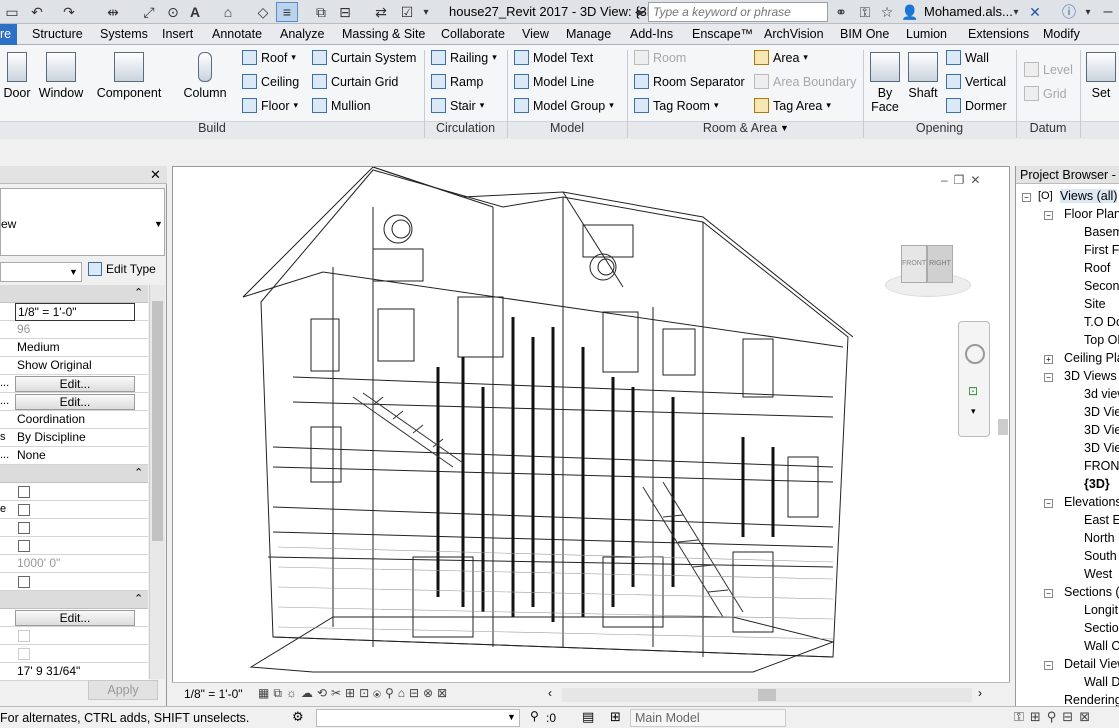  I want to click on tree-leaf: Basem, so click(1101, 232).